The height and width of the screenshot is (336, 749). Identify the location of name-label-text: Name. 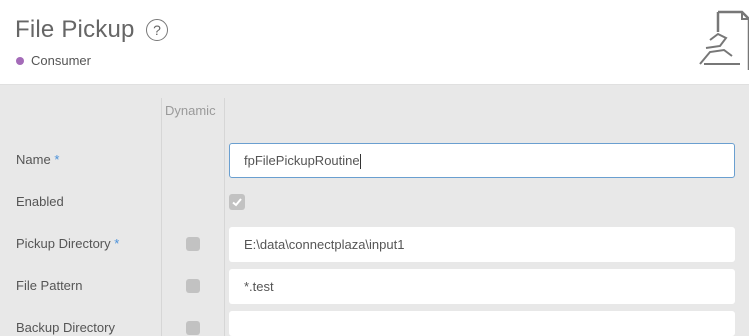
(33, 159).